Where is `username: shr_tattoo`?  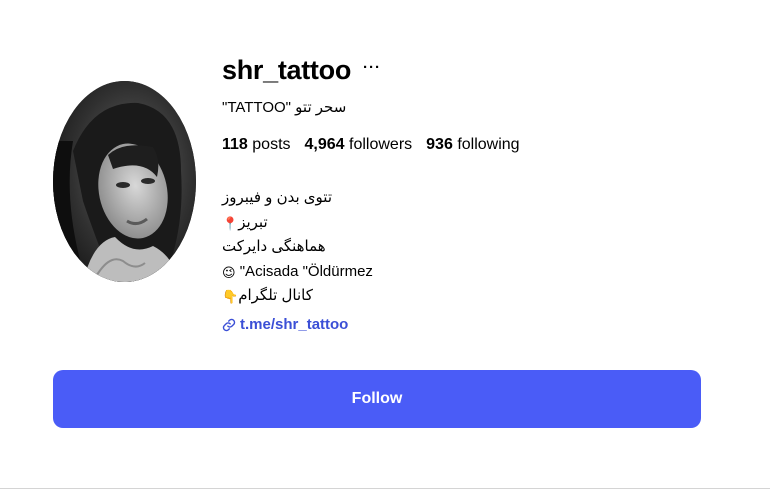
username: shr_tattoo is located at coordinates (287, 69).